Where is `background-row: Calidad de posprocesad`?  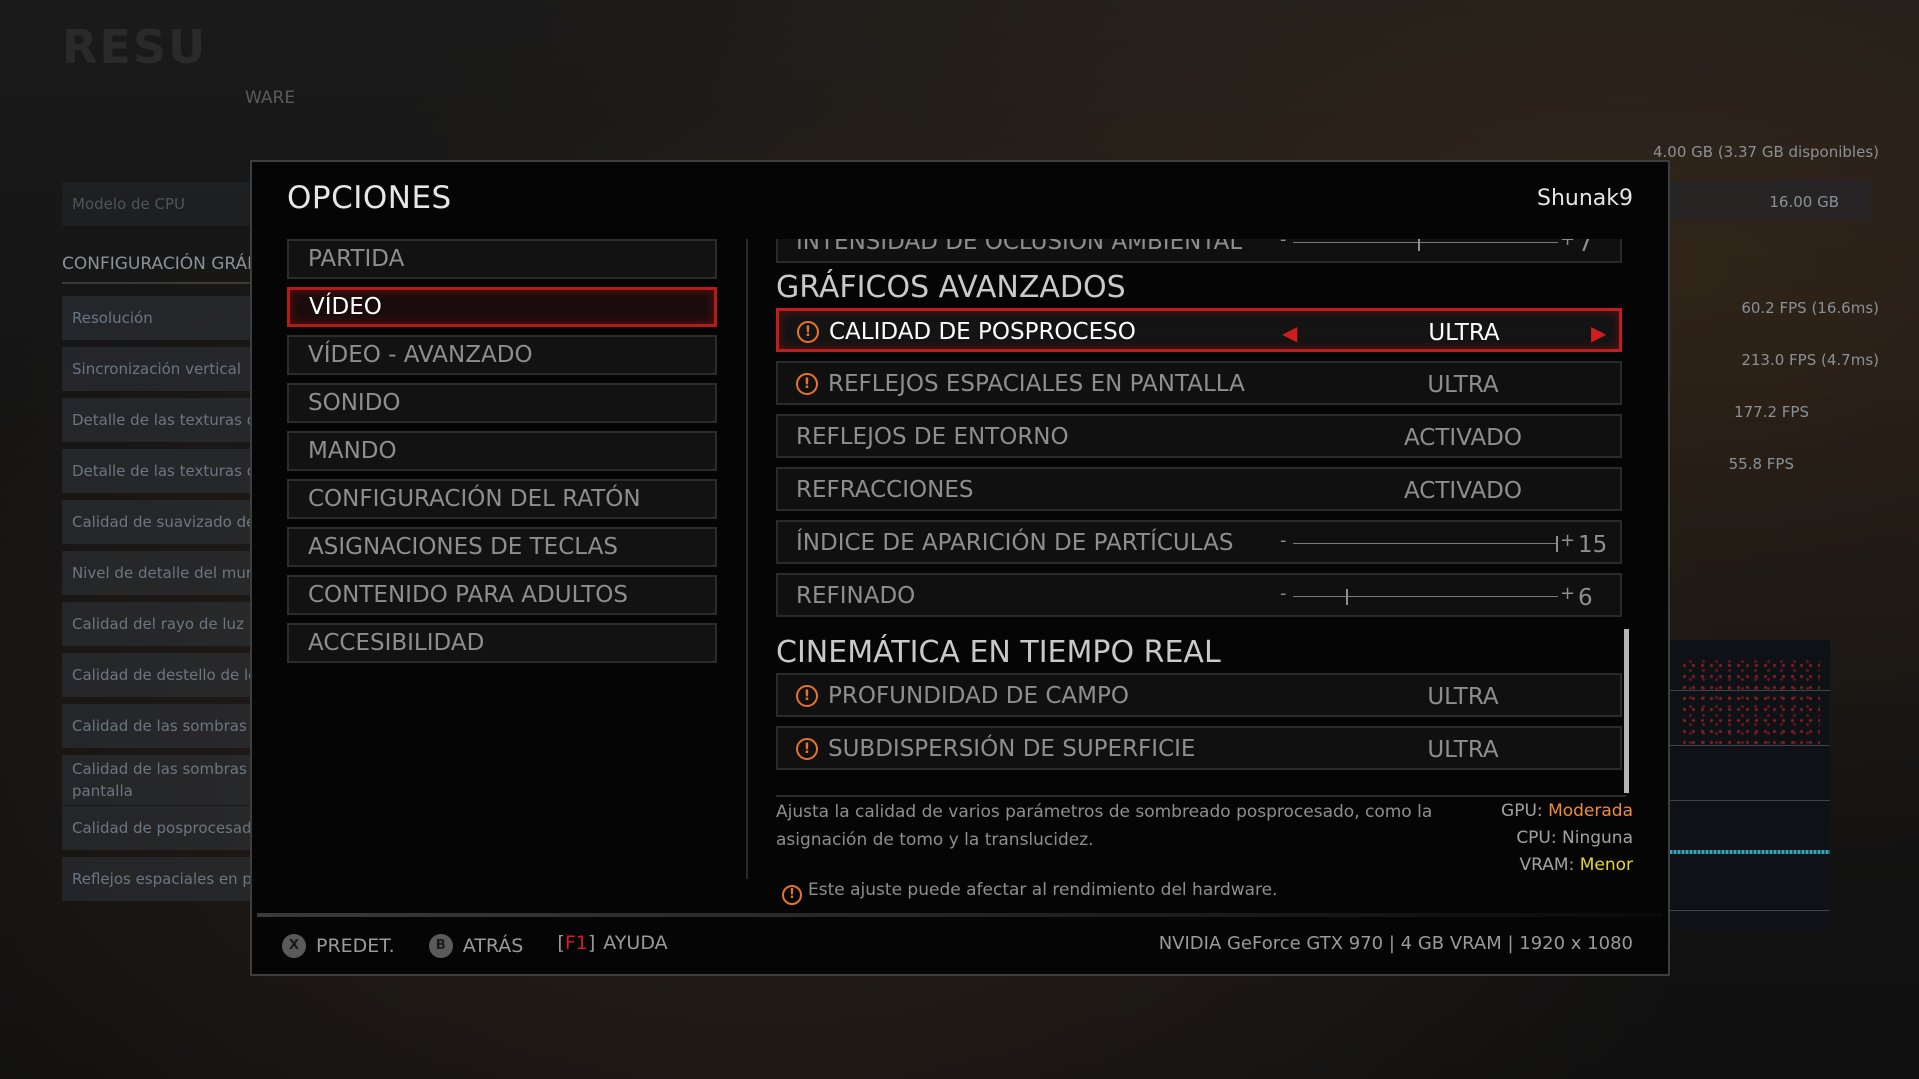
background-row: Calidad de posprocesad is located at coordinates (157, 828).